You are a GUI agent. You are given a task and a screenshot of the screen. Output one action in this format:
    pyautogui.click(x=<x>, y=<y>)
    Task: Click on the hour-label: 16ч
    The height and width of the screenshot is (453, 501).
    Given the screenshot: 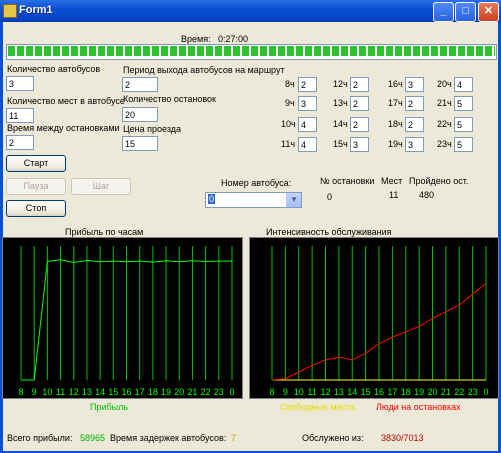 What is the action you would take?
    pyautogui.click(x=395, y=84)
    